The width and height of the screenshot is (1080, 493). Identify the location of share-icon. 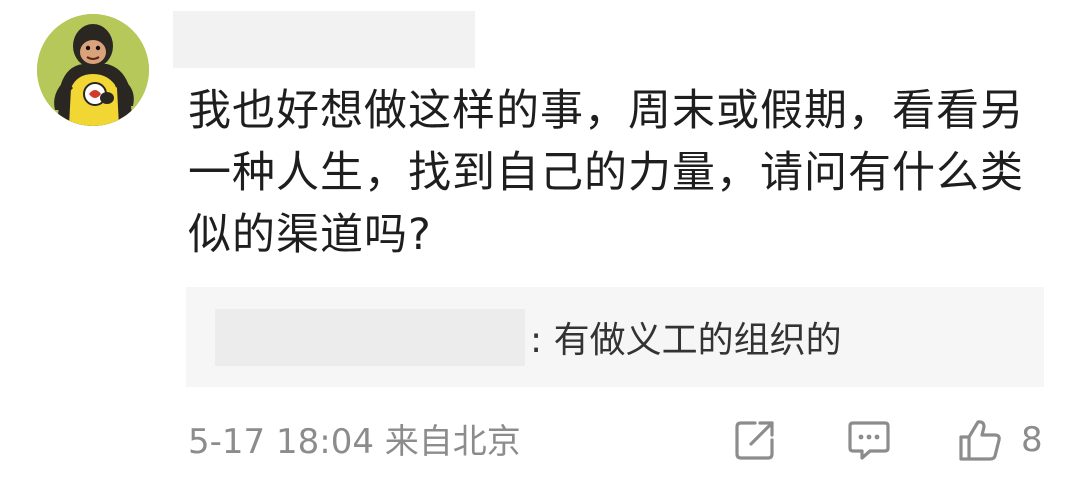
(754, 440).